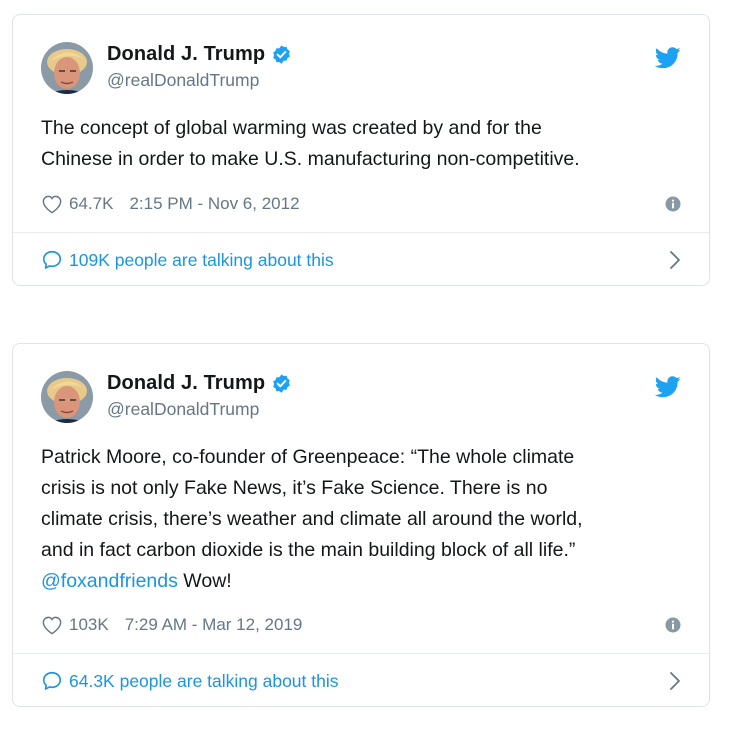  What do you see at coordinates (204, 681) in the screenshot?
I see `talking-count: 64.3K people are talking about this` at bounding box center [204, 681].